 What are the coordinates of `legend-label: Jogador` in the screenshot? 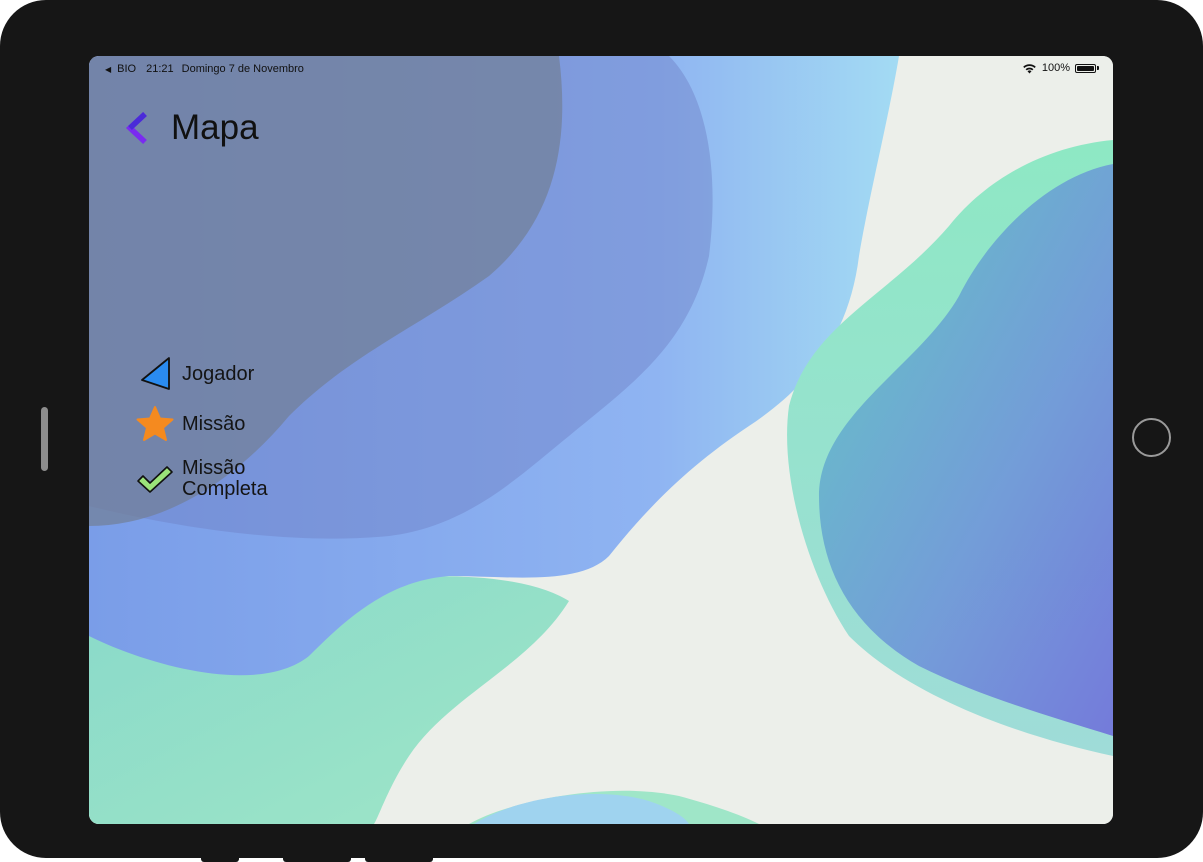 It's located at (218, 373).